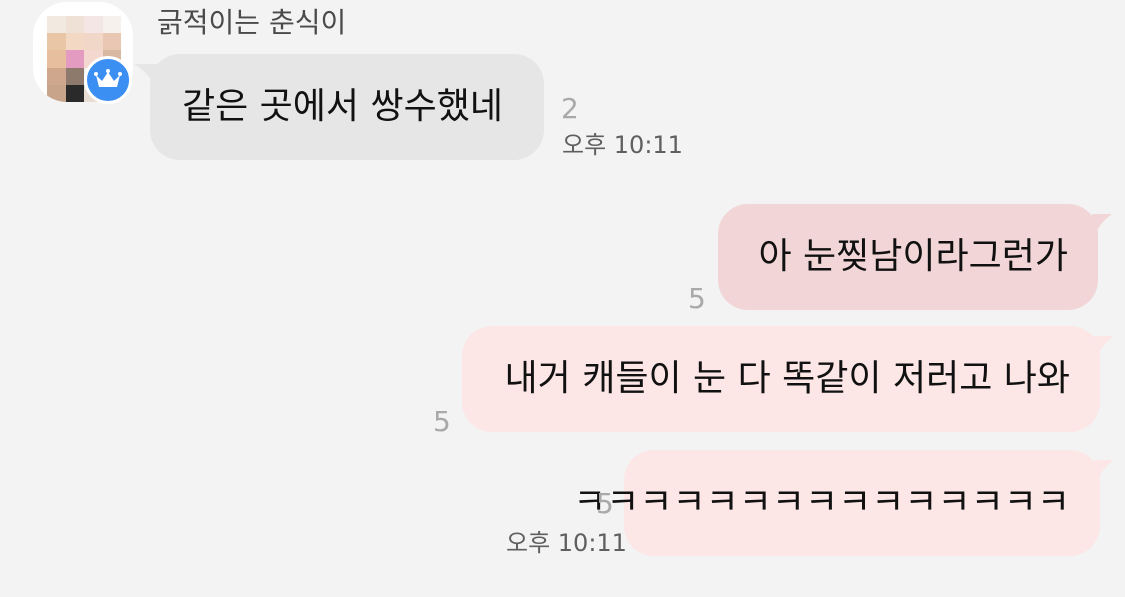  I want to click on incoming-message-bubble: 같은 곳에서 쌍수했네, so click(347, 107).